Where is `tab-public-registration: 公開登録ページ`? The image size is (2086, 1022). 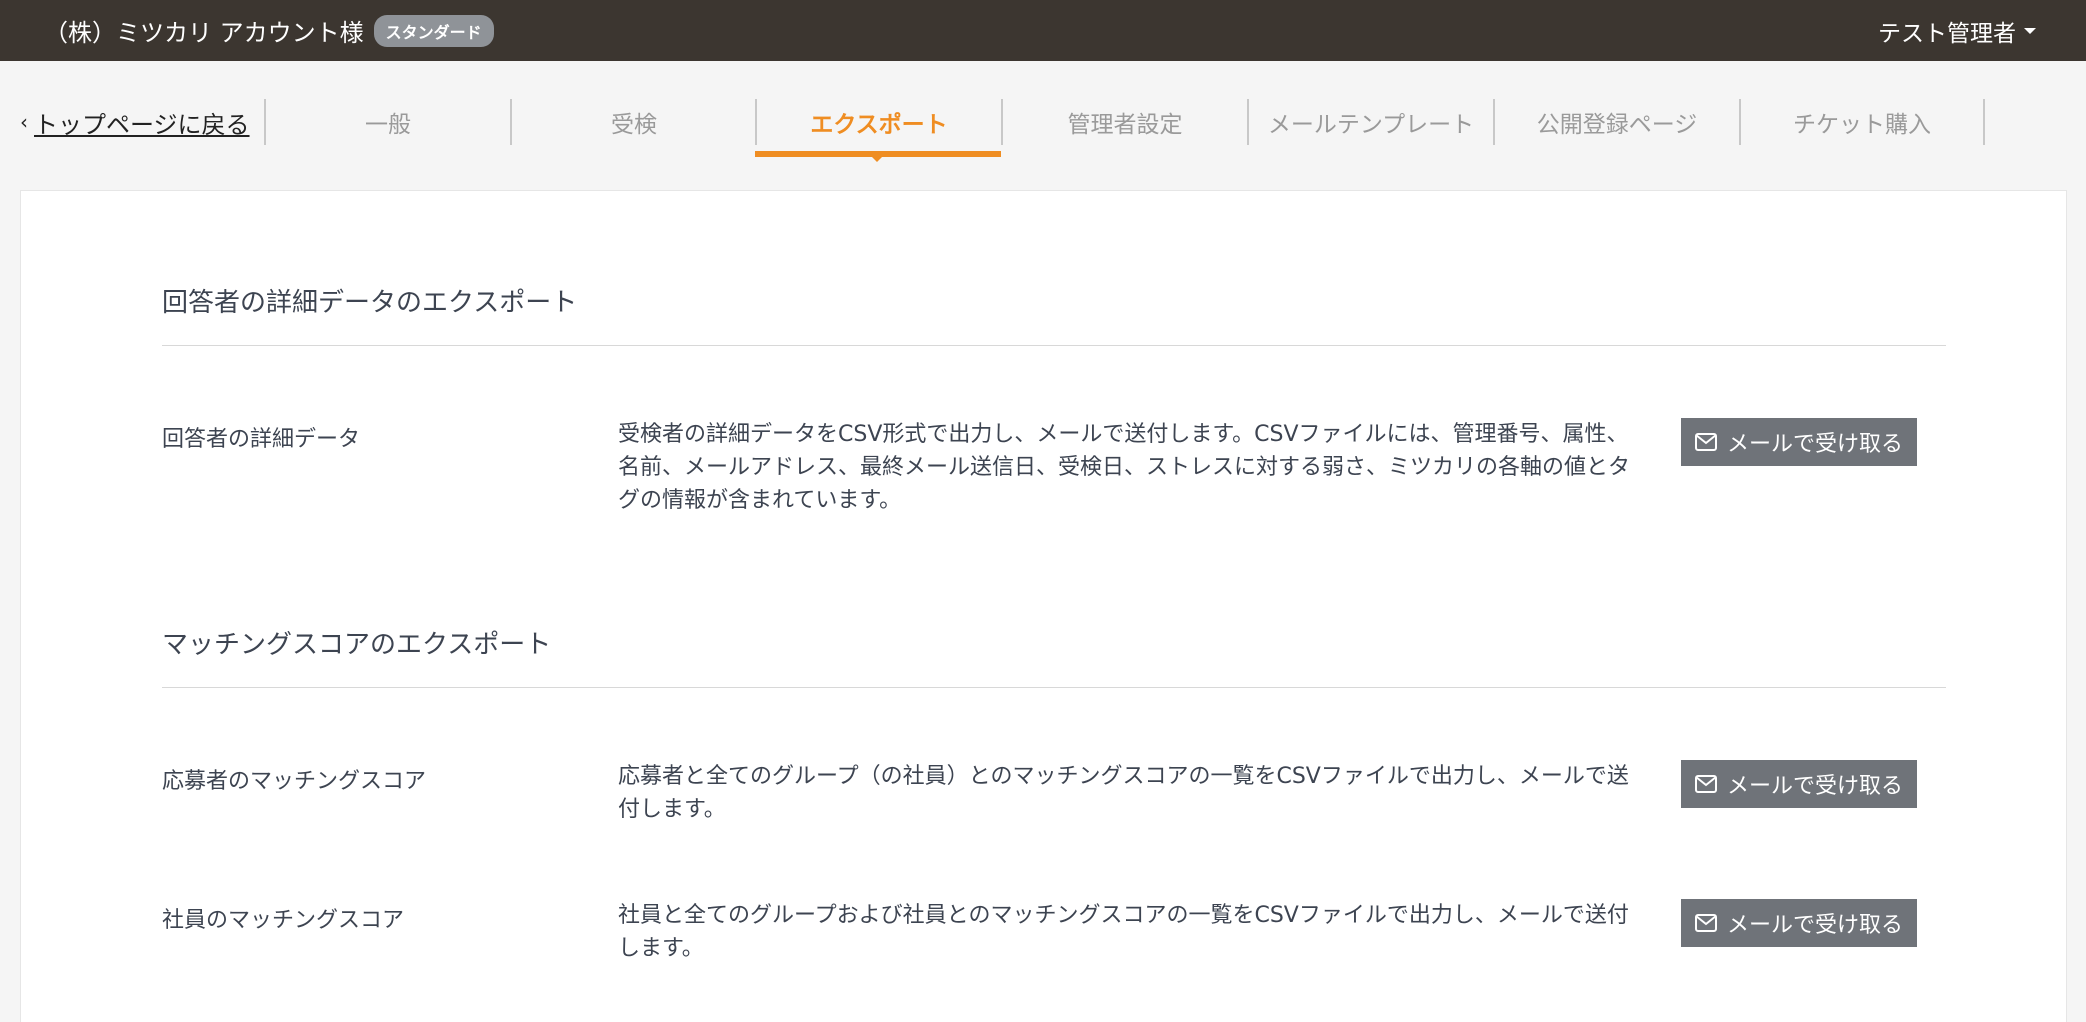 tab-public-registration: 公開登録ページ is located at coordinates (1616, 122).